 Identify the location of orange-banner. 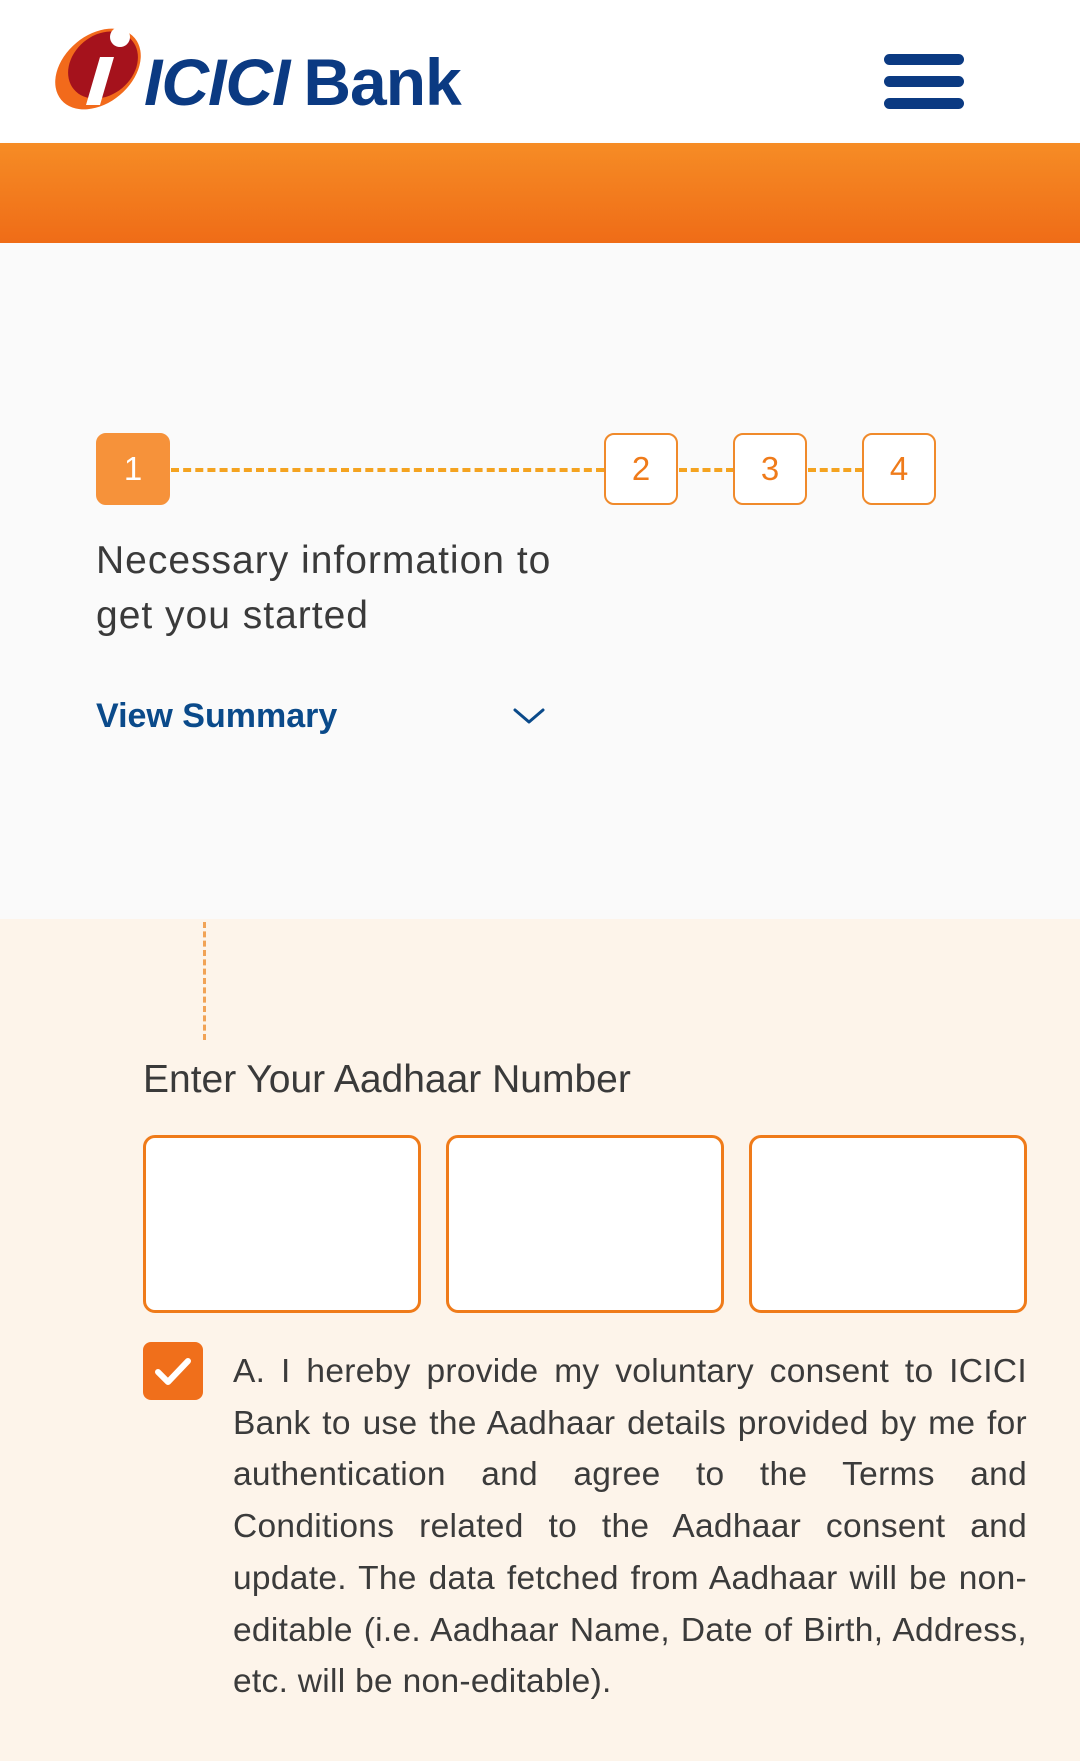
(540, 193).